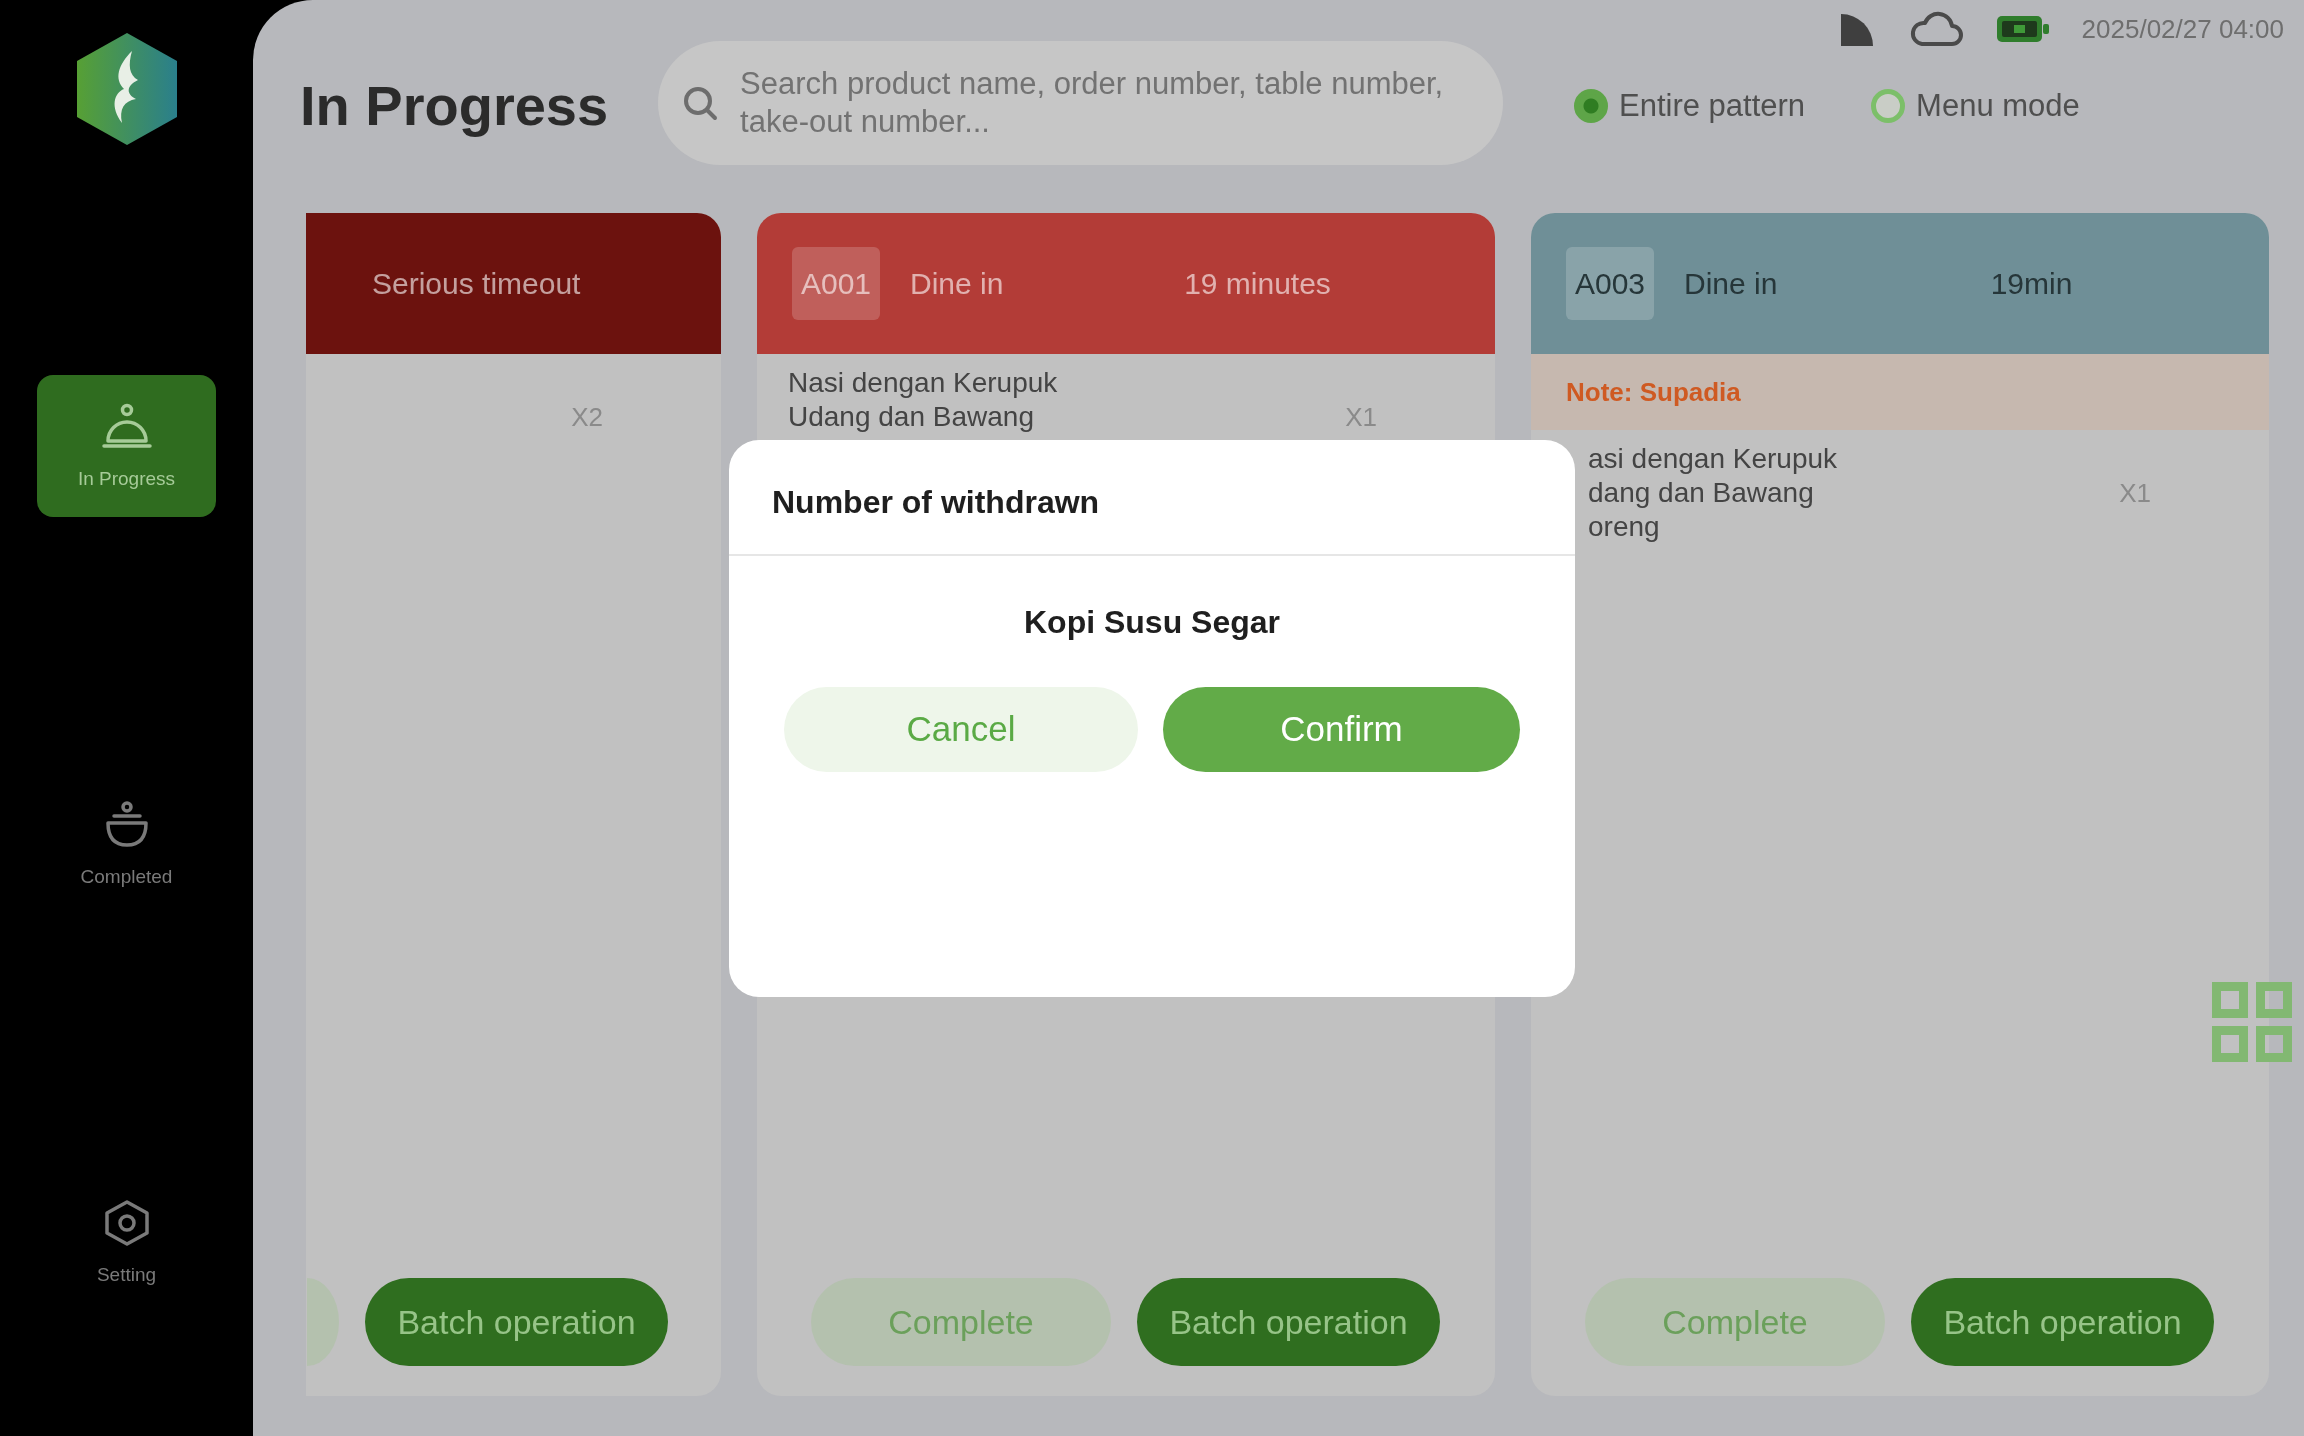 This screenshot has width=2304, height=1436. Describe the element at coordinates (1341, 729) in the screenshot. I see `confirm-button: Confirm` at that location.